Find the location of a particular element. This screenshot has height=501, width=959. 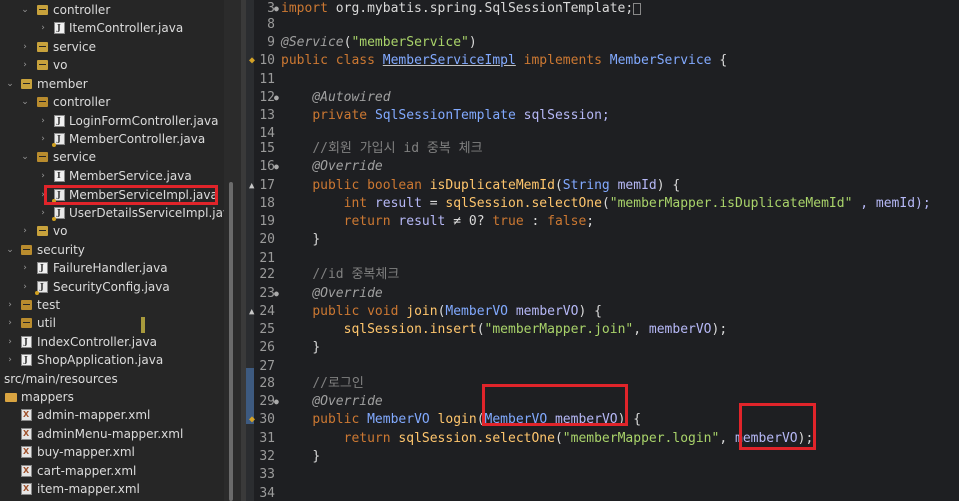

keyword-token: true is located at coordinates (508, 221).